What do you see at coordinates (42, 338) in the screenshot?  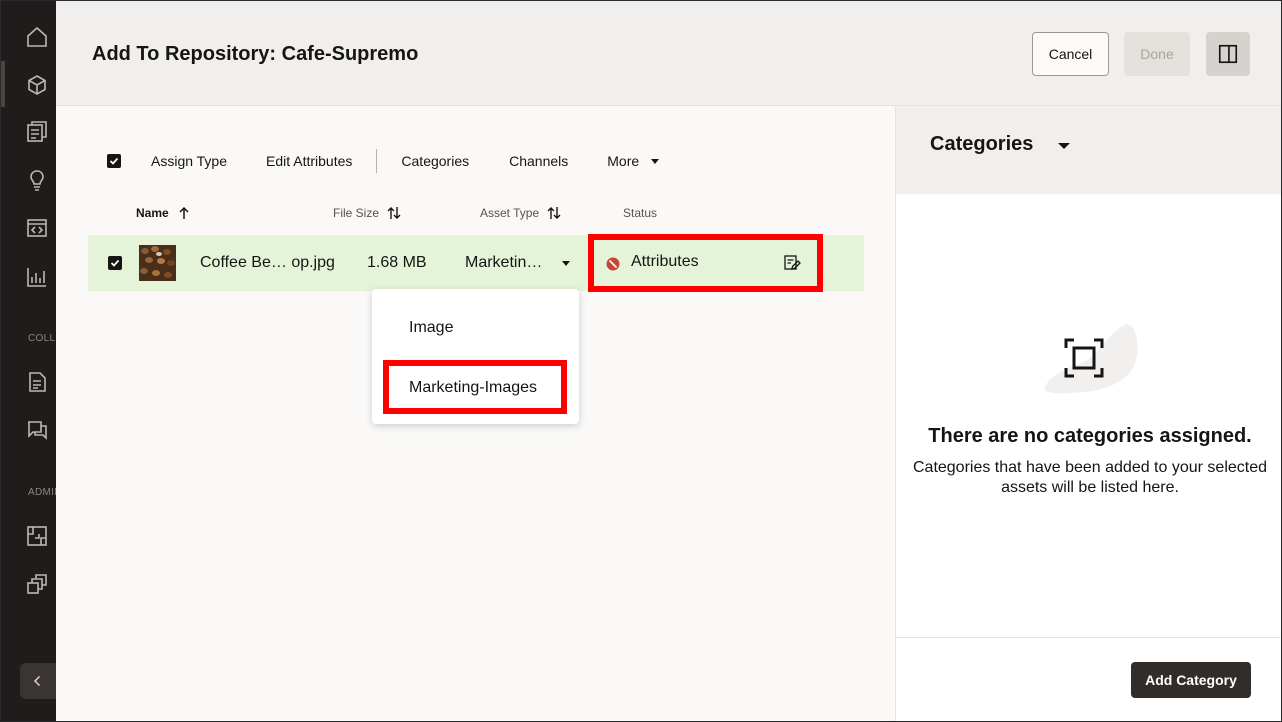 I see `nav-section-collections: COLLECTIONS` at bounding box center [42, 338].